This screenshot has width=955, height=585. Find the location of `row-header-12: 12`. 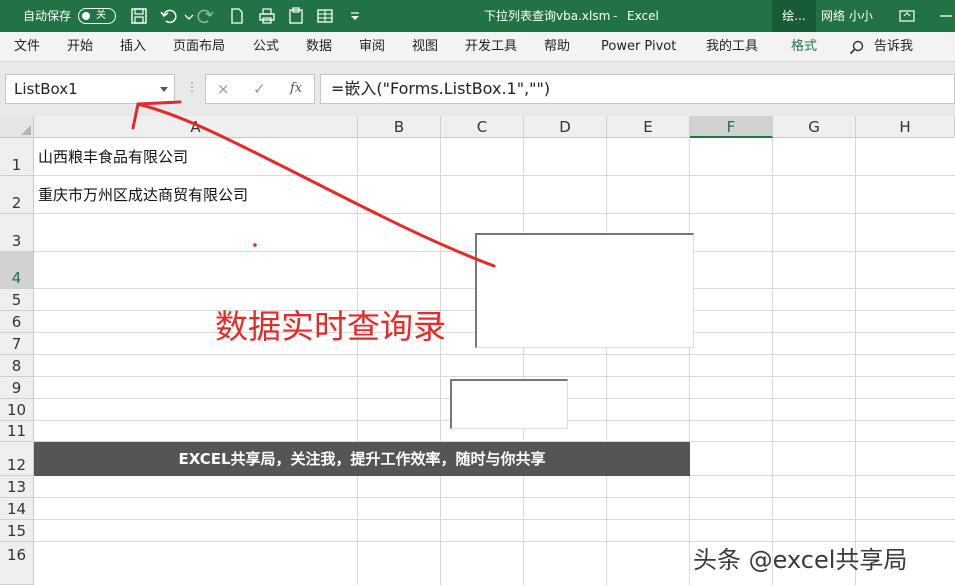

row-header-12: 12 is located at coordinates (17, 459).